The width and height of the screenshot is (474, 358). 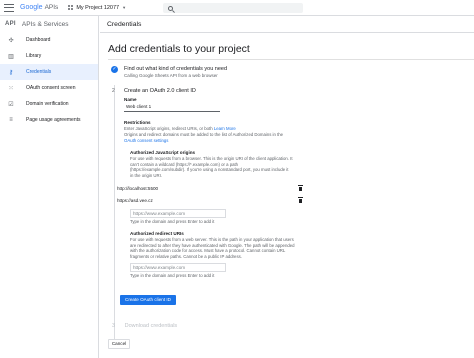 I want to click on page-usage-agreements-icon: ≡, so click(x=11, y=120).